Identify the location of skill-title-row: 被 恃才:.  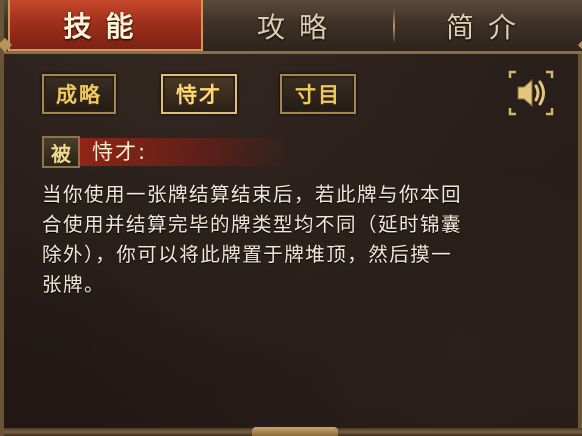
(192, 152).